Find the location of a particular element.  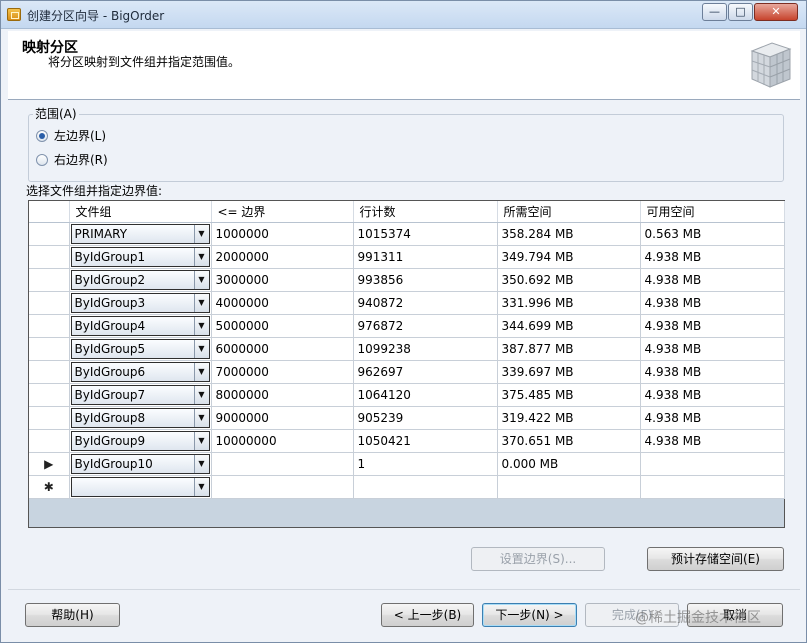

filegroup-cell: ▼ is located at coordinates (140, 487).